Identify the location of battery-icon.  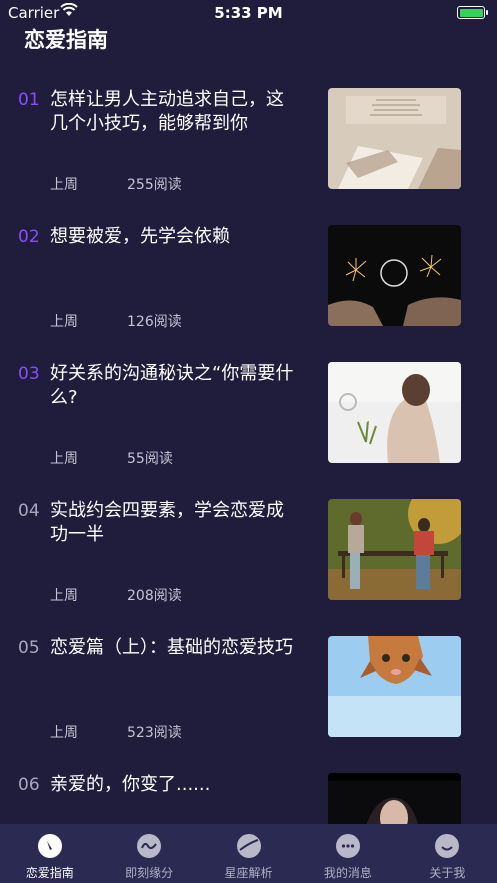
(472, 12).